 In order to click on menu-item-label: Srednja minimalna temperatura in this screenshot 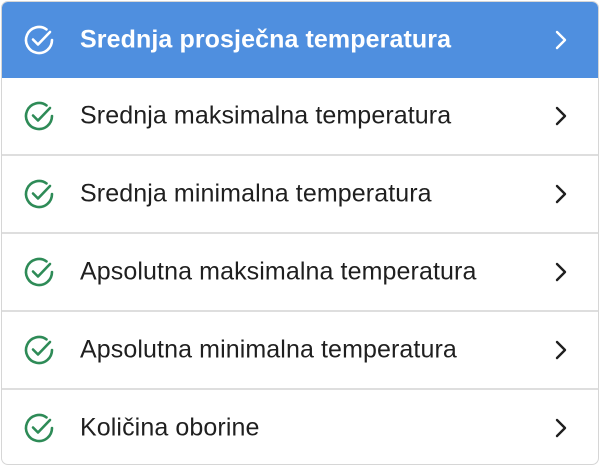, I will do `click(256, 193)`.